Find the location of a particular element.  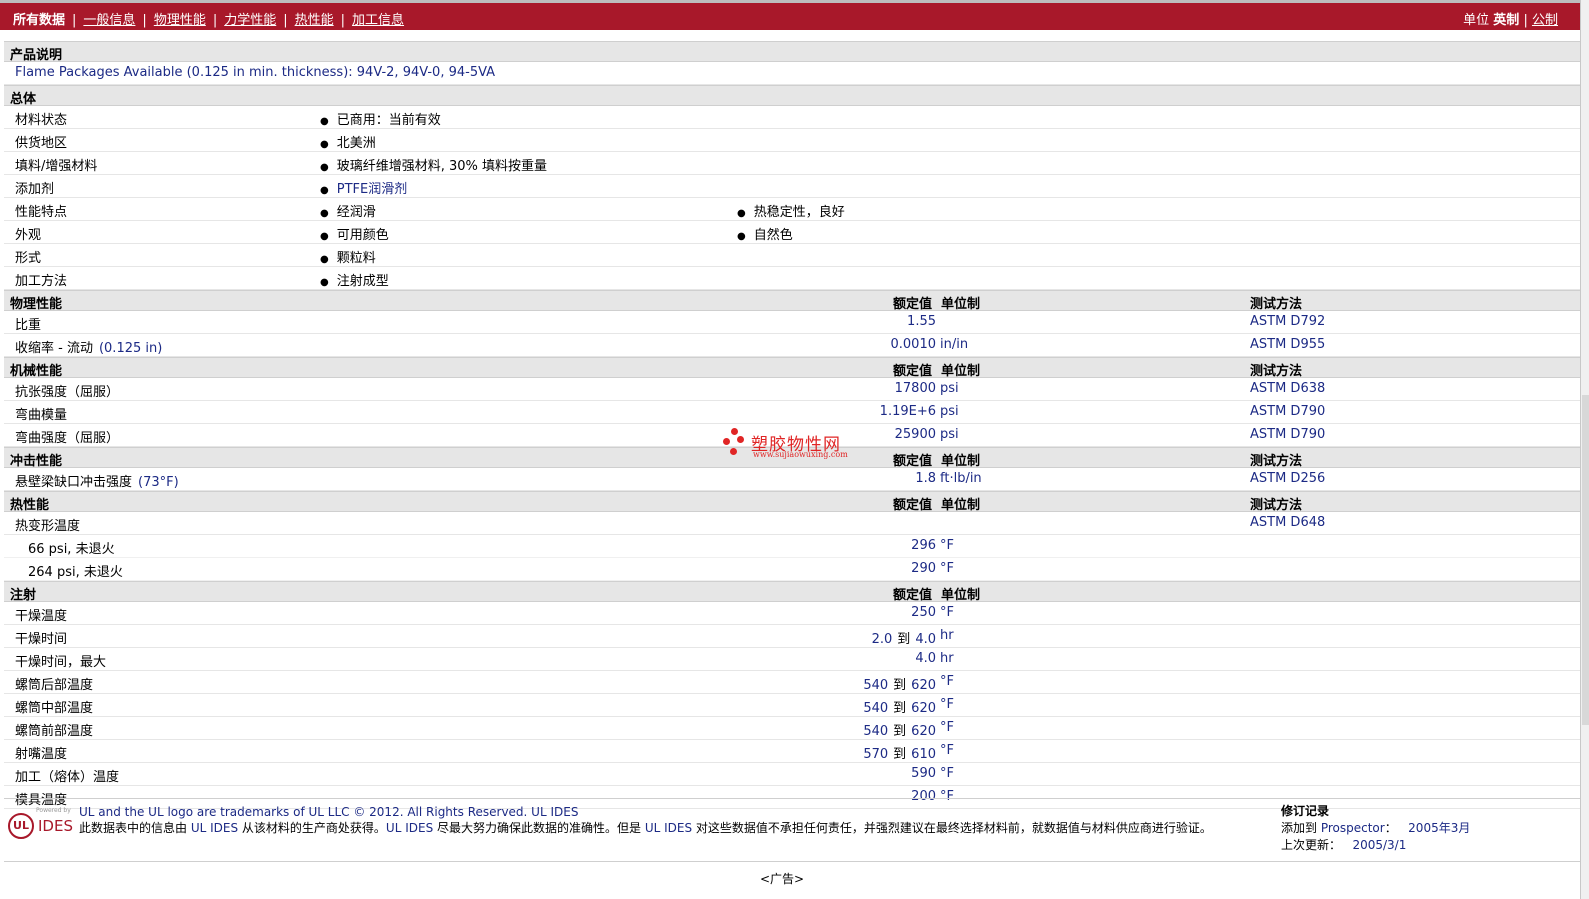

nominal-value: 1.19E+6 is located at coordinates (907, 411).